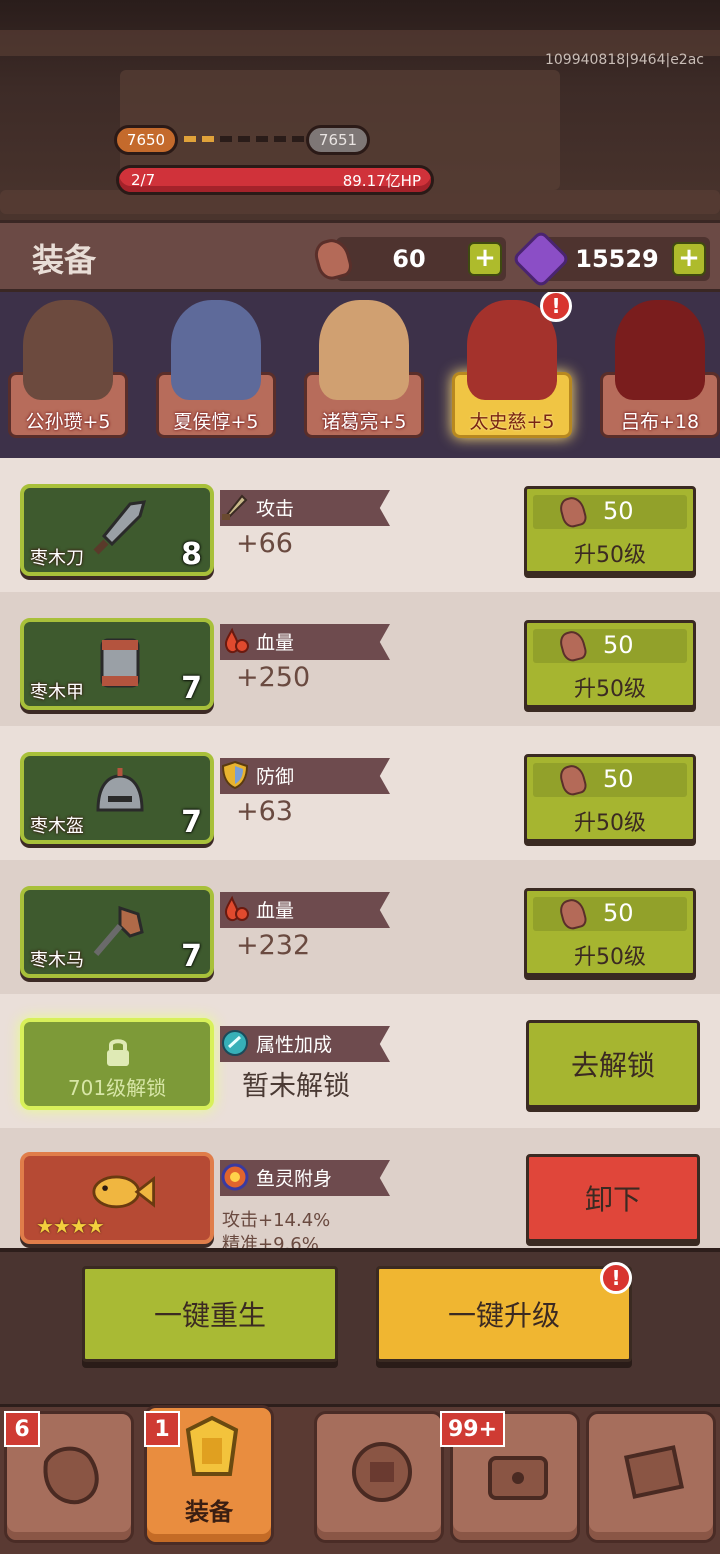 This screenshot has width=720, height=1554. What do you see at coordinates (209, 1512) in the screenshot?
I see `nav-label: 装备` at bounding box center [209, 1512].